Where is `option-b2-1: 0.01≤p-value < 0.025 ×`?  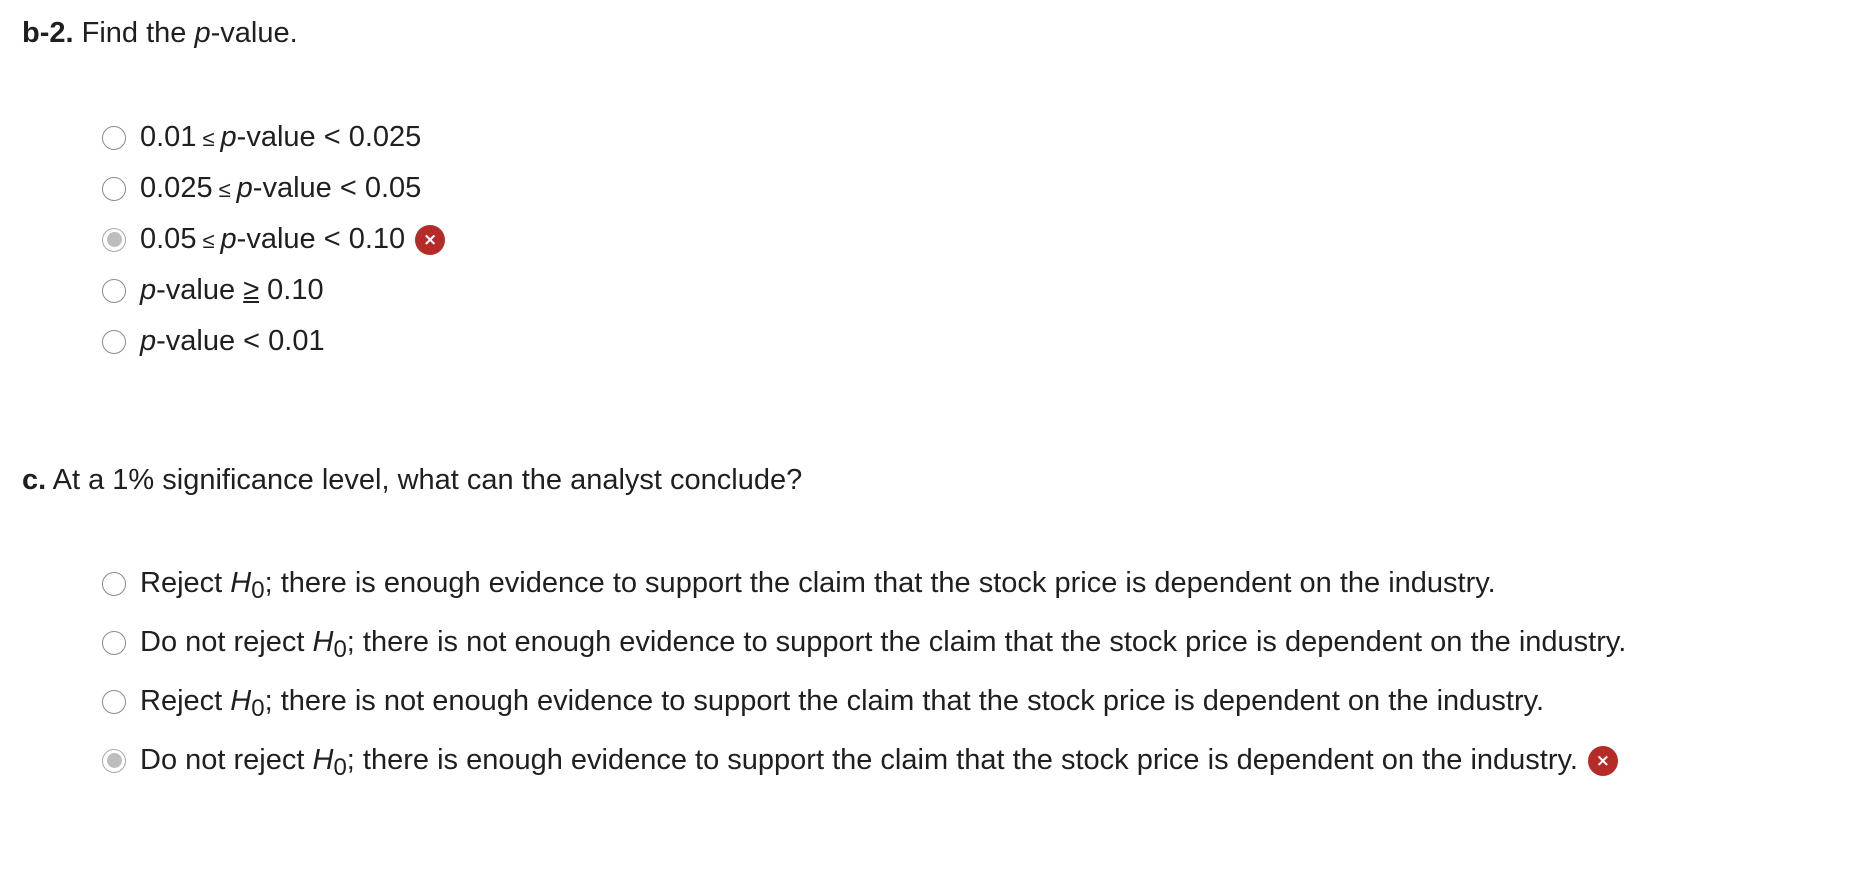
option-b2-1: 0.01≤p-value < 0.025 × is located at coordinates (273, 137).